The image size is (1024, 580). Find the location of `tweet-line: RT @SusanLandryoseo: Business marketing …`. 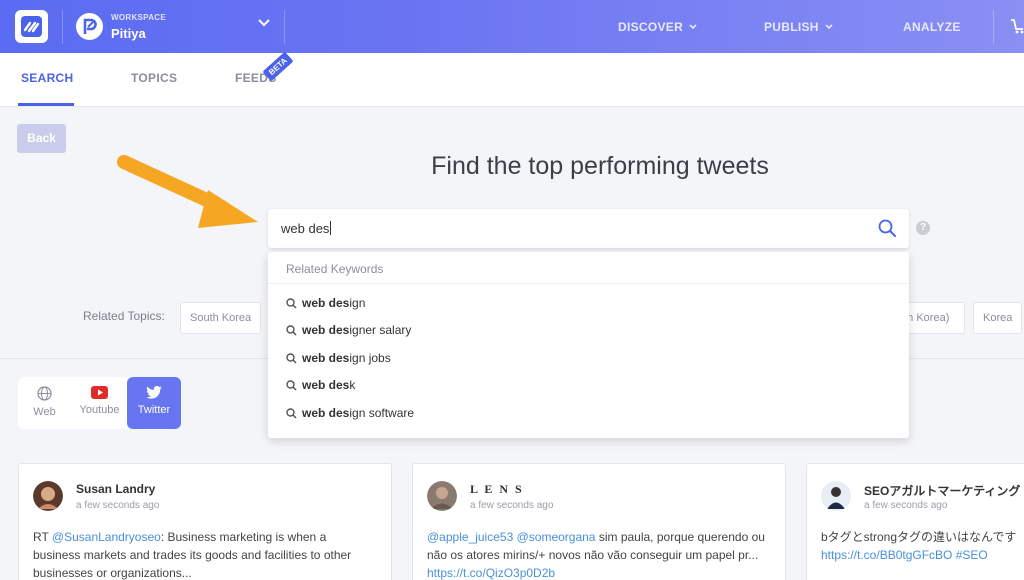

tweet-line: RT @SusanLandryoseo: Business marketing … is located at coordinates (205, 537).